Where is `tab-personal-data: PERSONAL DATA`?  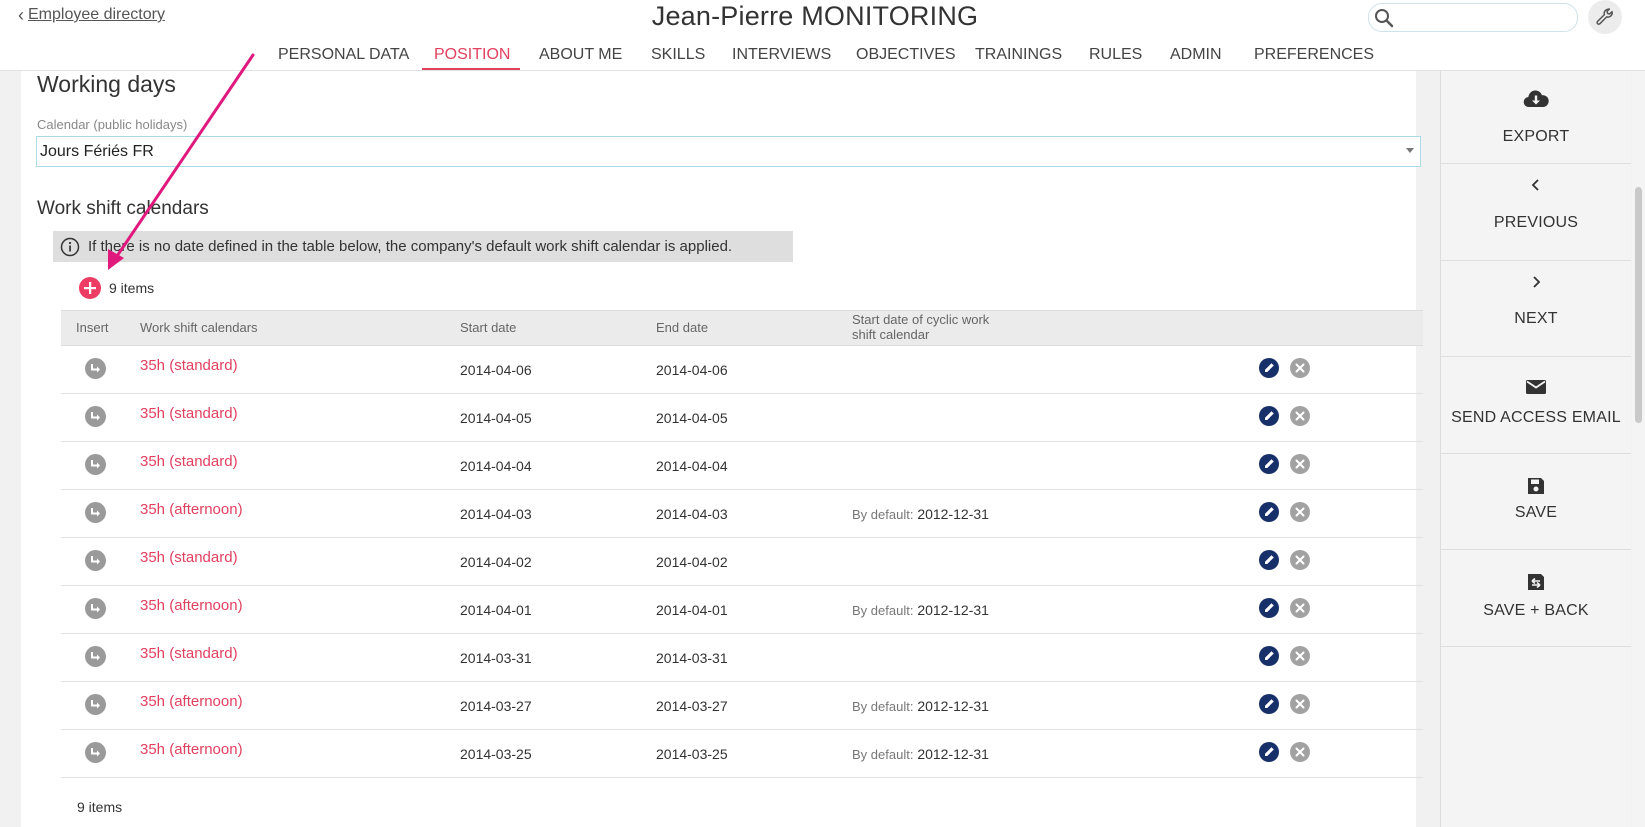 tab-personal-data: PERSONAL DATA is located at coordinates (343, 55).